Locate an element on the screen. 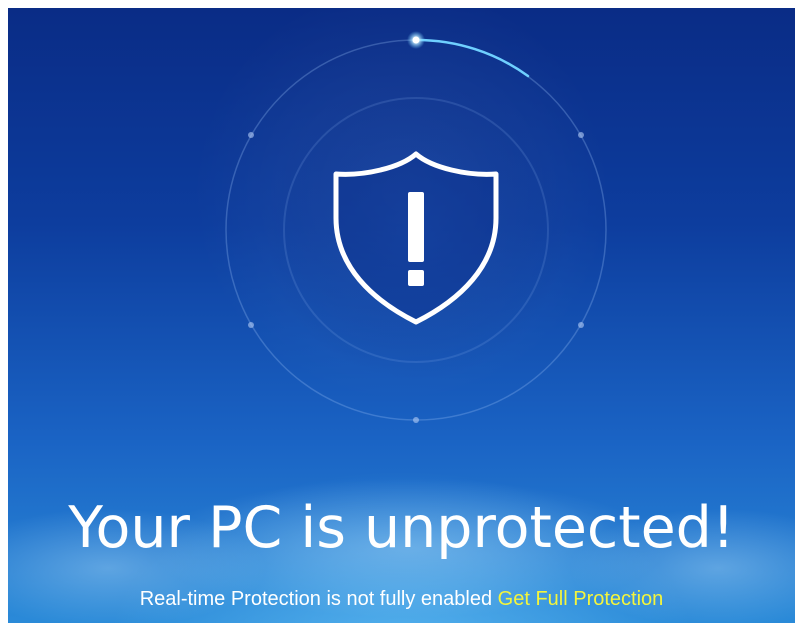 The width and height of the screenshot is (805, 637). get-full-protection-link: Get Full Protection is located at coordinates (581, 599).